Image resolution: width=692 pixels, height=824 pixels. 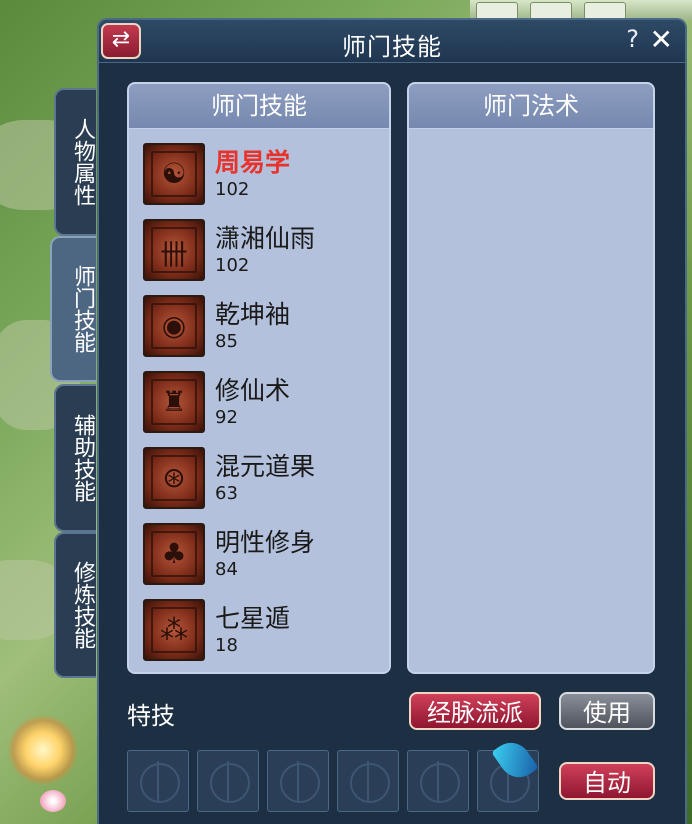 I want to click on tab-auxiliary-skills: 辅助技能, so click(x=75, y=458).